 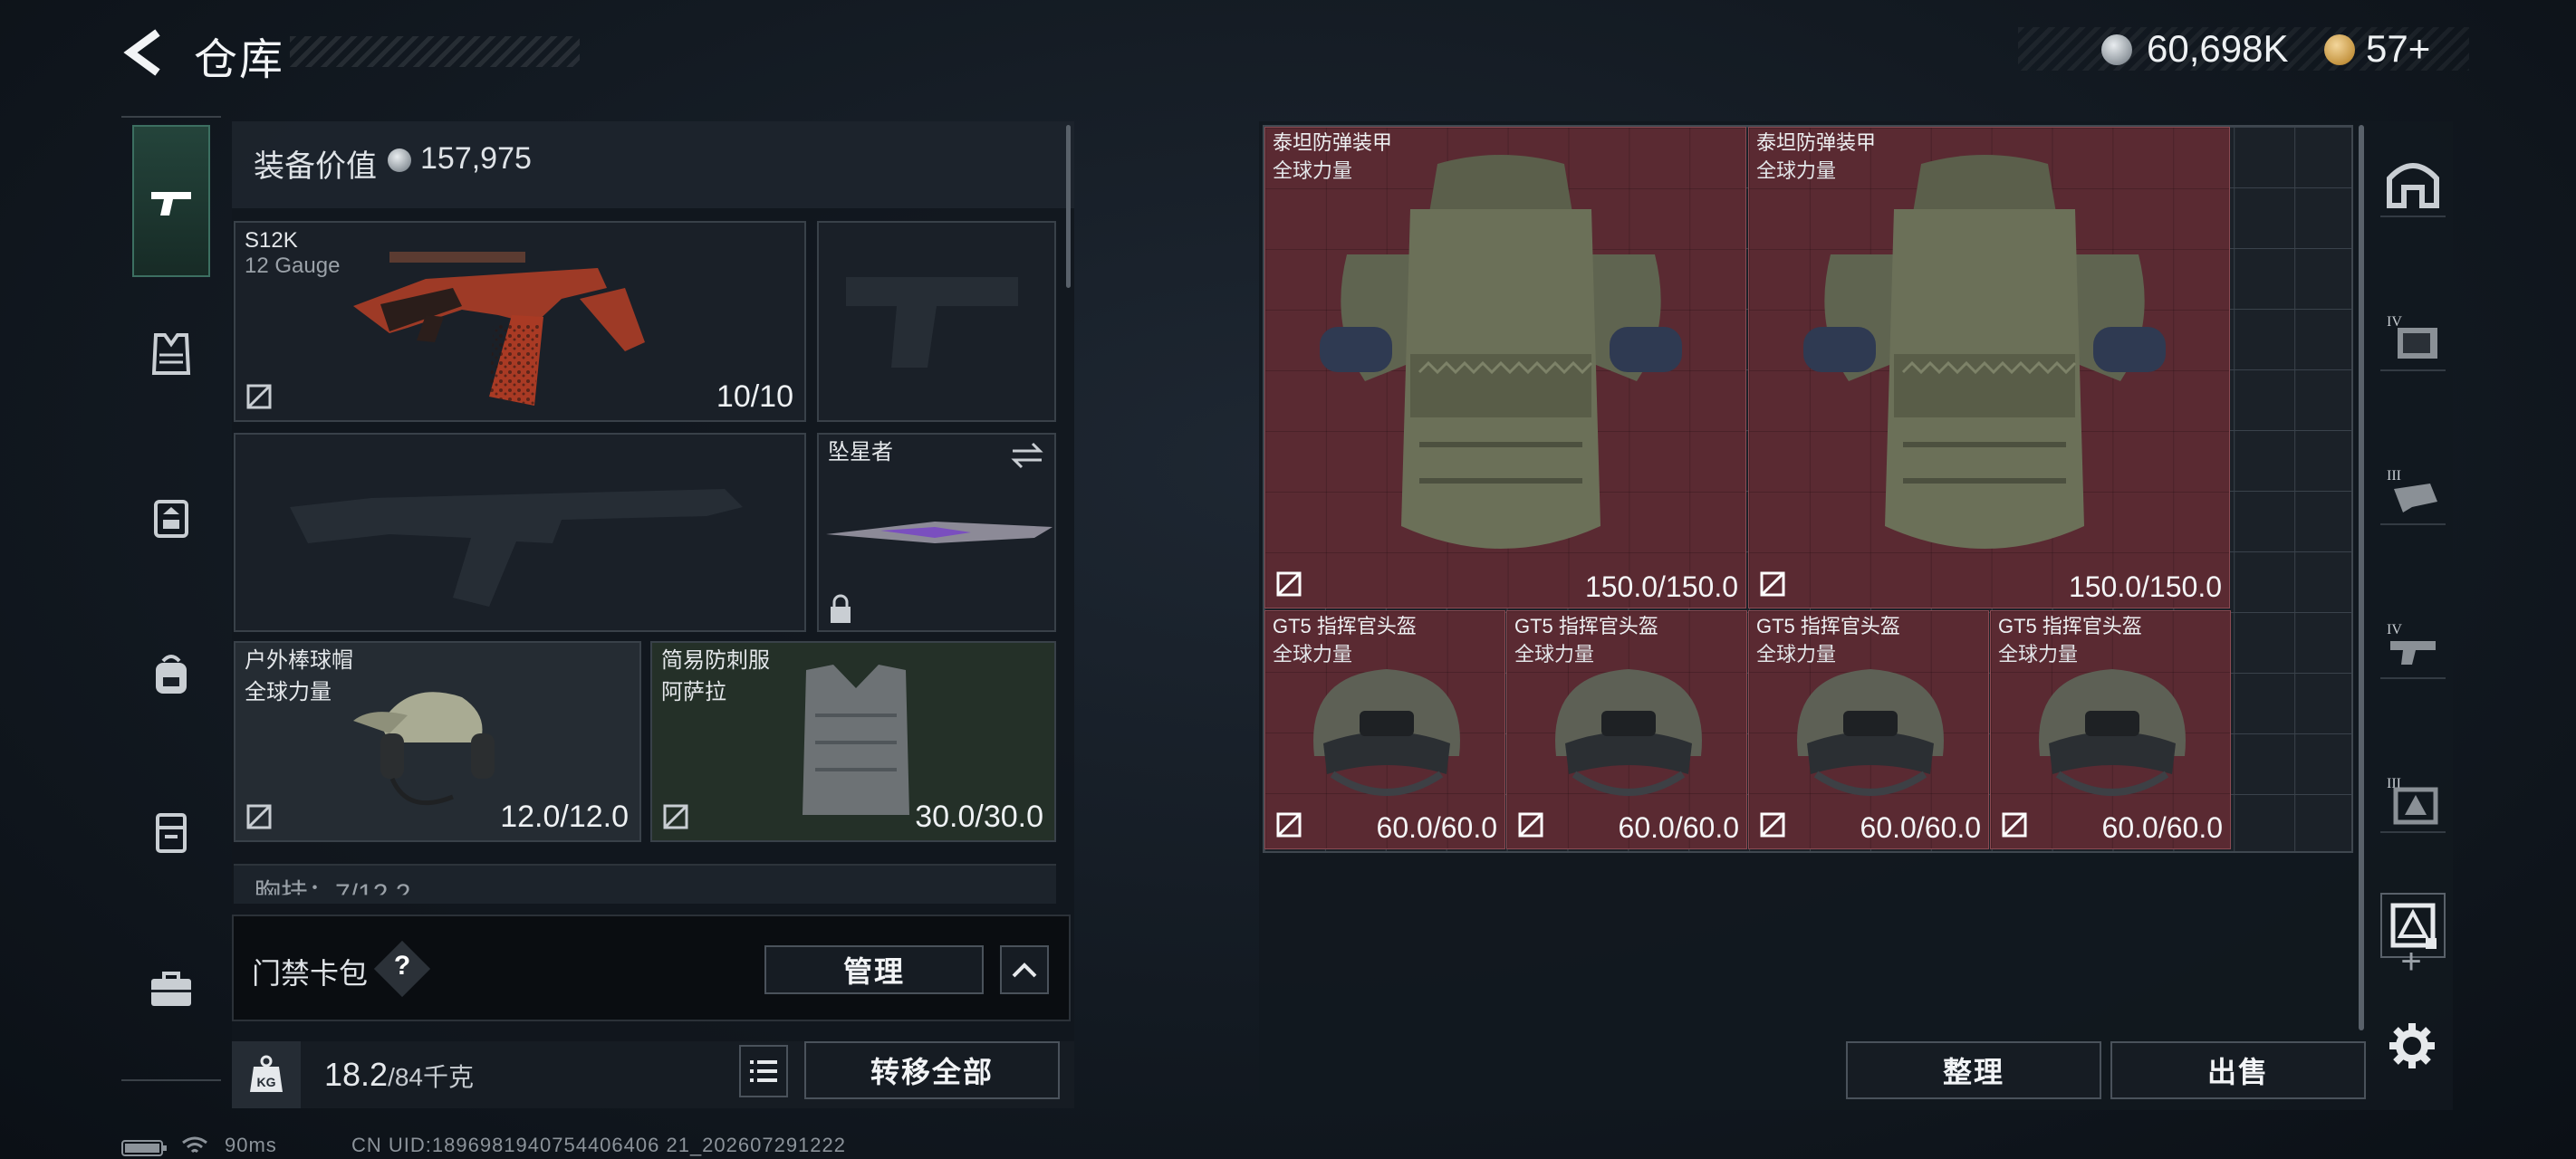 What do you see at coordinates (293, 266) in the screenshot?
I see `weapon-caliber: 12 Gauge` at bounding box center [293, 266].